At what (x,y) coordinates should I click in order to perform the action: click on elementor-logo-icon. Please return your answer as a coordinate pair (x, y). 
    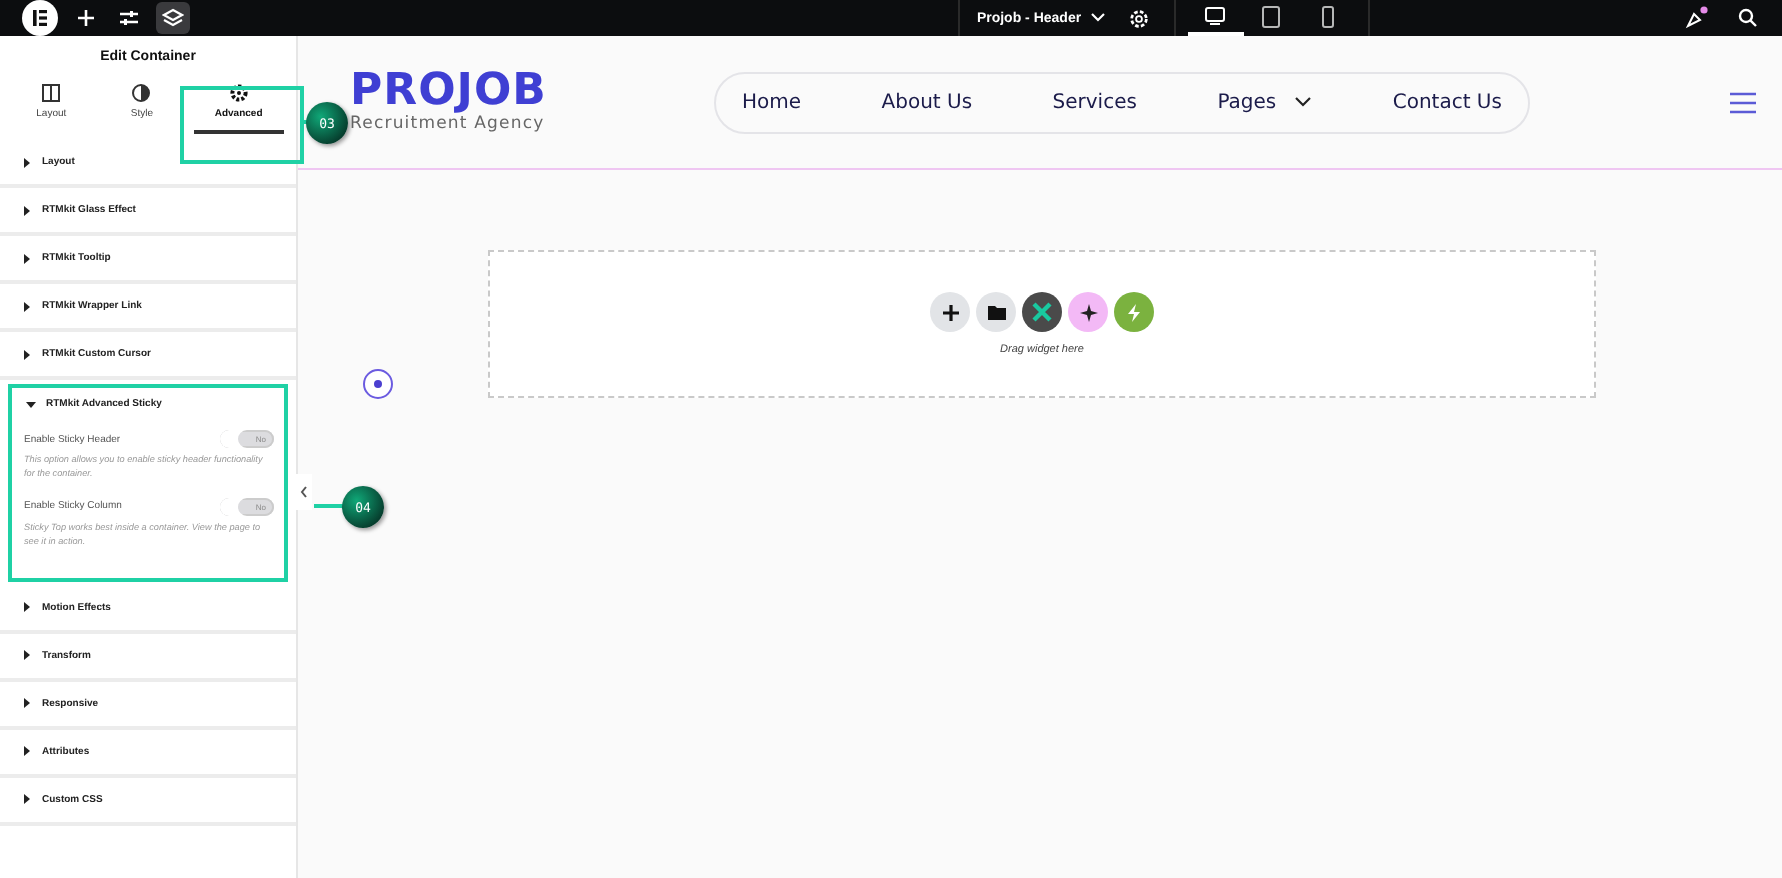
    Looking at the image, I should click on (40, 18).